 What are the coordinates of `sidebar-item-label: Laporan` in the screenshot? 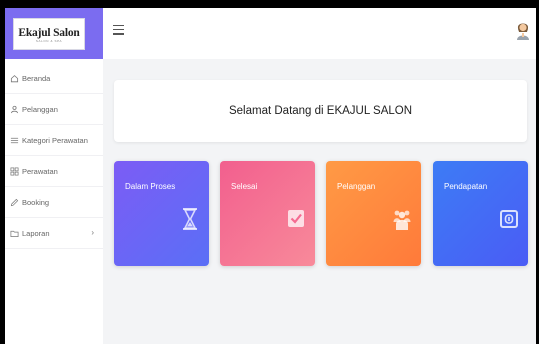 It's located at (36, 233).